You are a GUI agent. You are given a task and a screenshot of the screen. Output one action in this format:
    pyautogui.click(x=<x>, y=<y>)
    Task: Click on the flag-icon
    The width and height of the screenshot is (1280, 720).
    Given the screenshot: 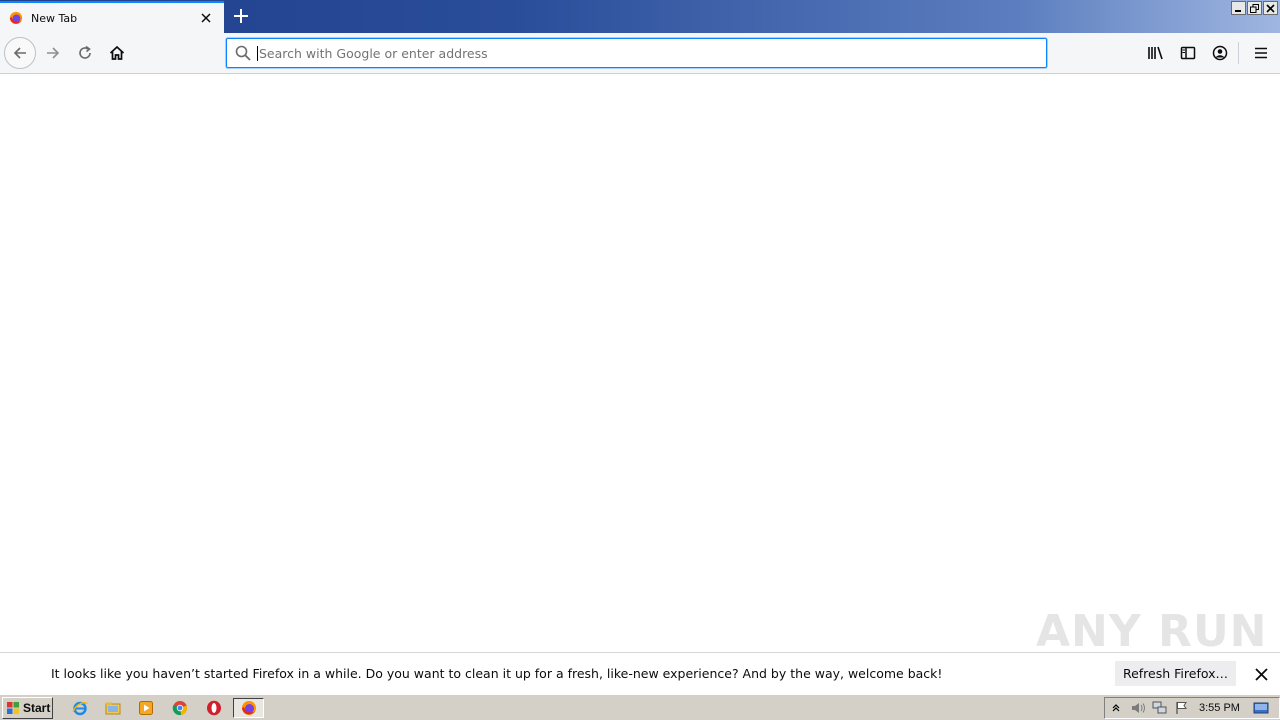 What is the action you would take?
    pyautogui.click(x=1182, y=708)
    